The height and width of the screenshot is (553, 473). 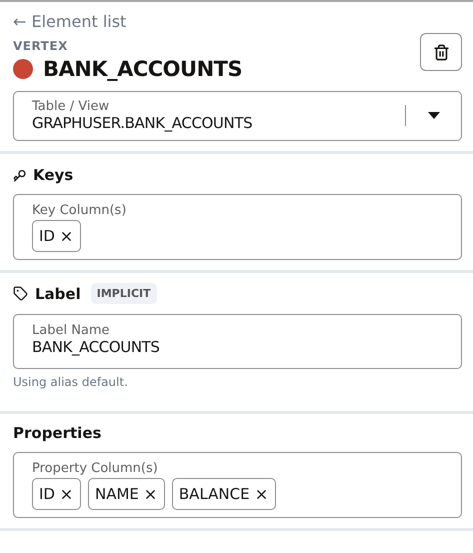 I want to click on field-label: Property Column(s), so click(x=95, y=468).